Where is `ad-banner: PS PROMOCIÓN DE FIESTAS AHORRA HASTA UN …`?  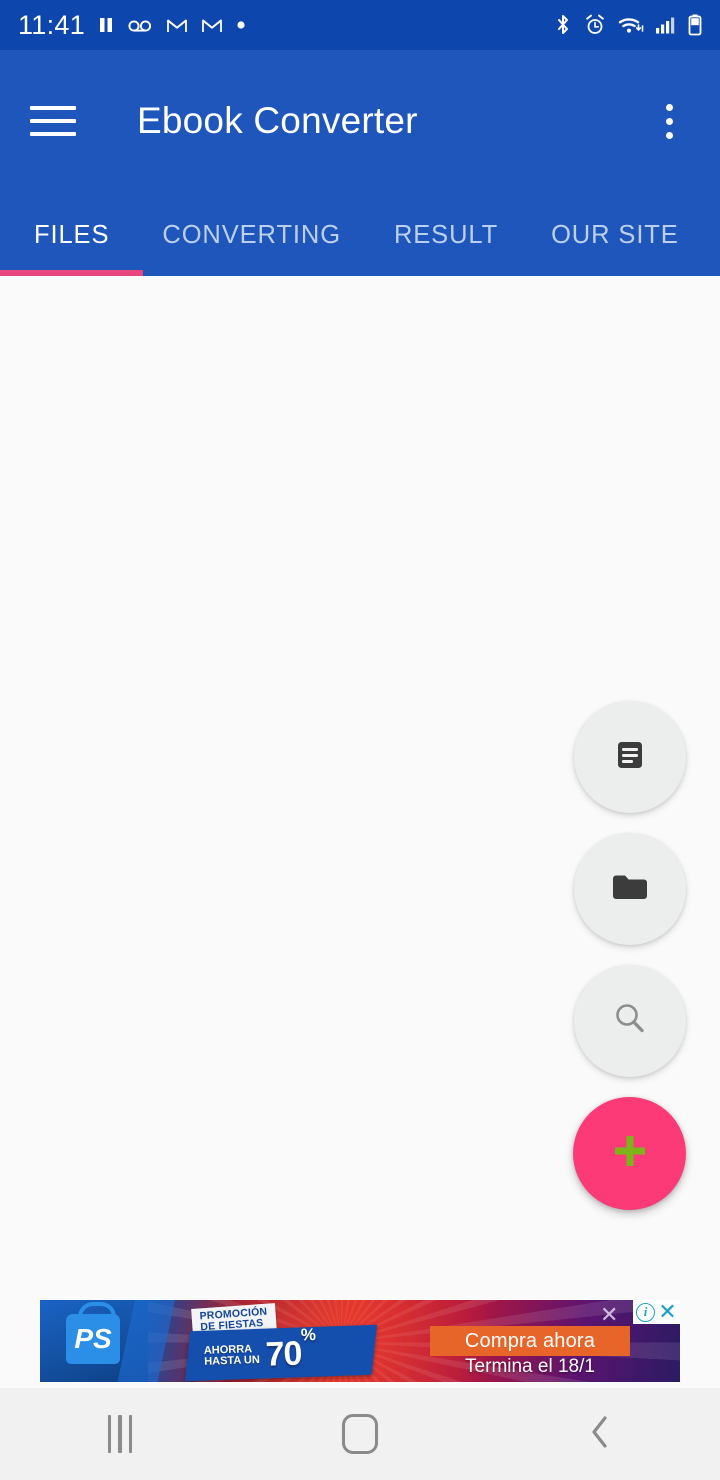 ad-banner: PS PROMOCIÓN DE FIESTAS AHORRA HASTA UN … is located at coordinates (360, 1341).